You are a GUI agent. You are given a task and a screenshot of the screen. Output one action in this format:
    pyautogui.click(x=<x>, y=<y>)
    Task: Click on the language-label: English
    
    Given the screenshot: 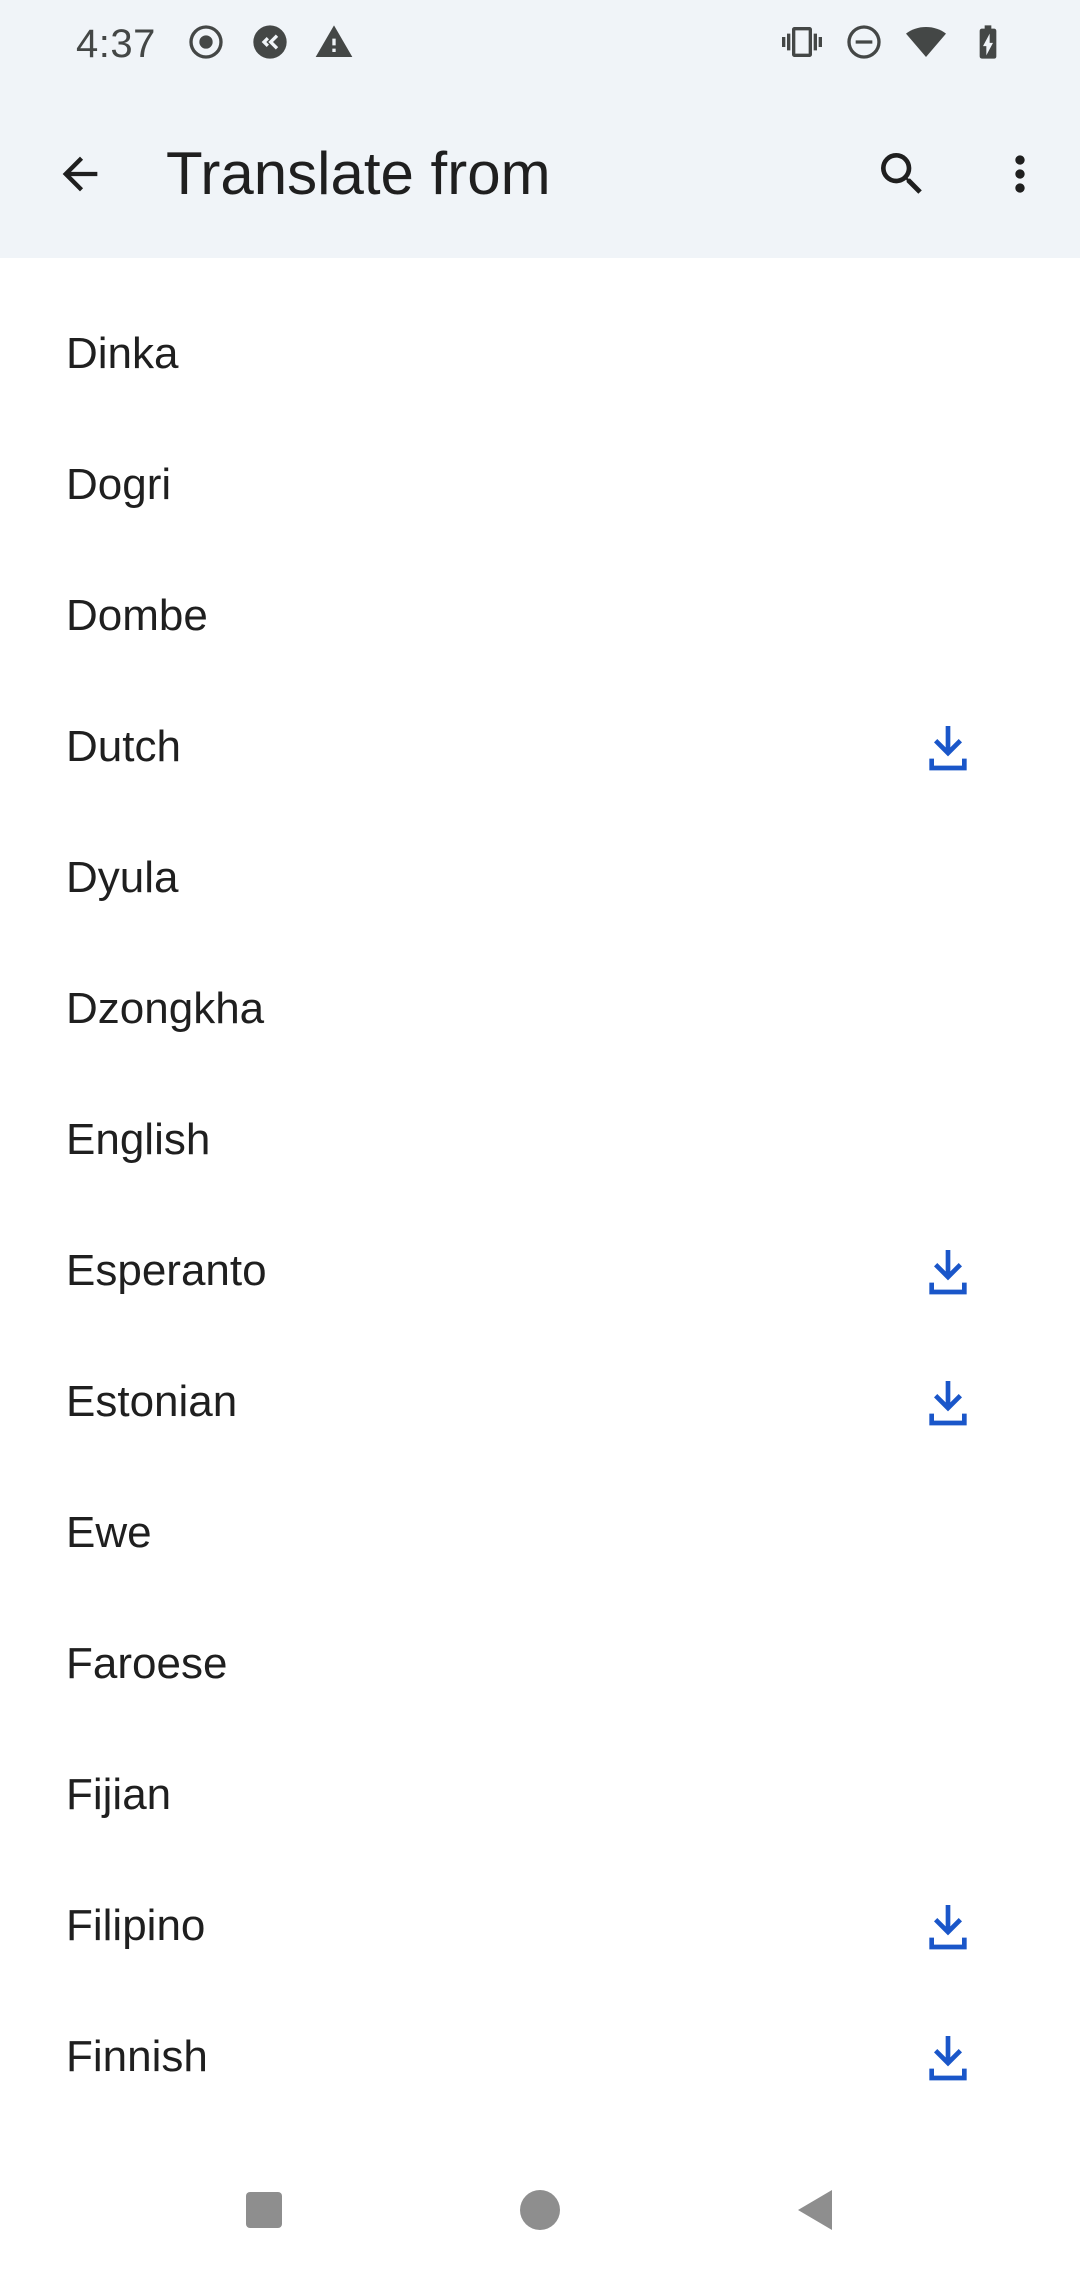 What is the action you would take?
    pyautogui.click(x=138, y=1139)
    